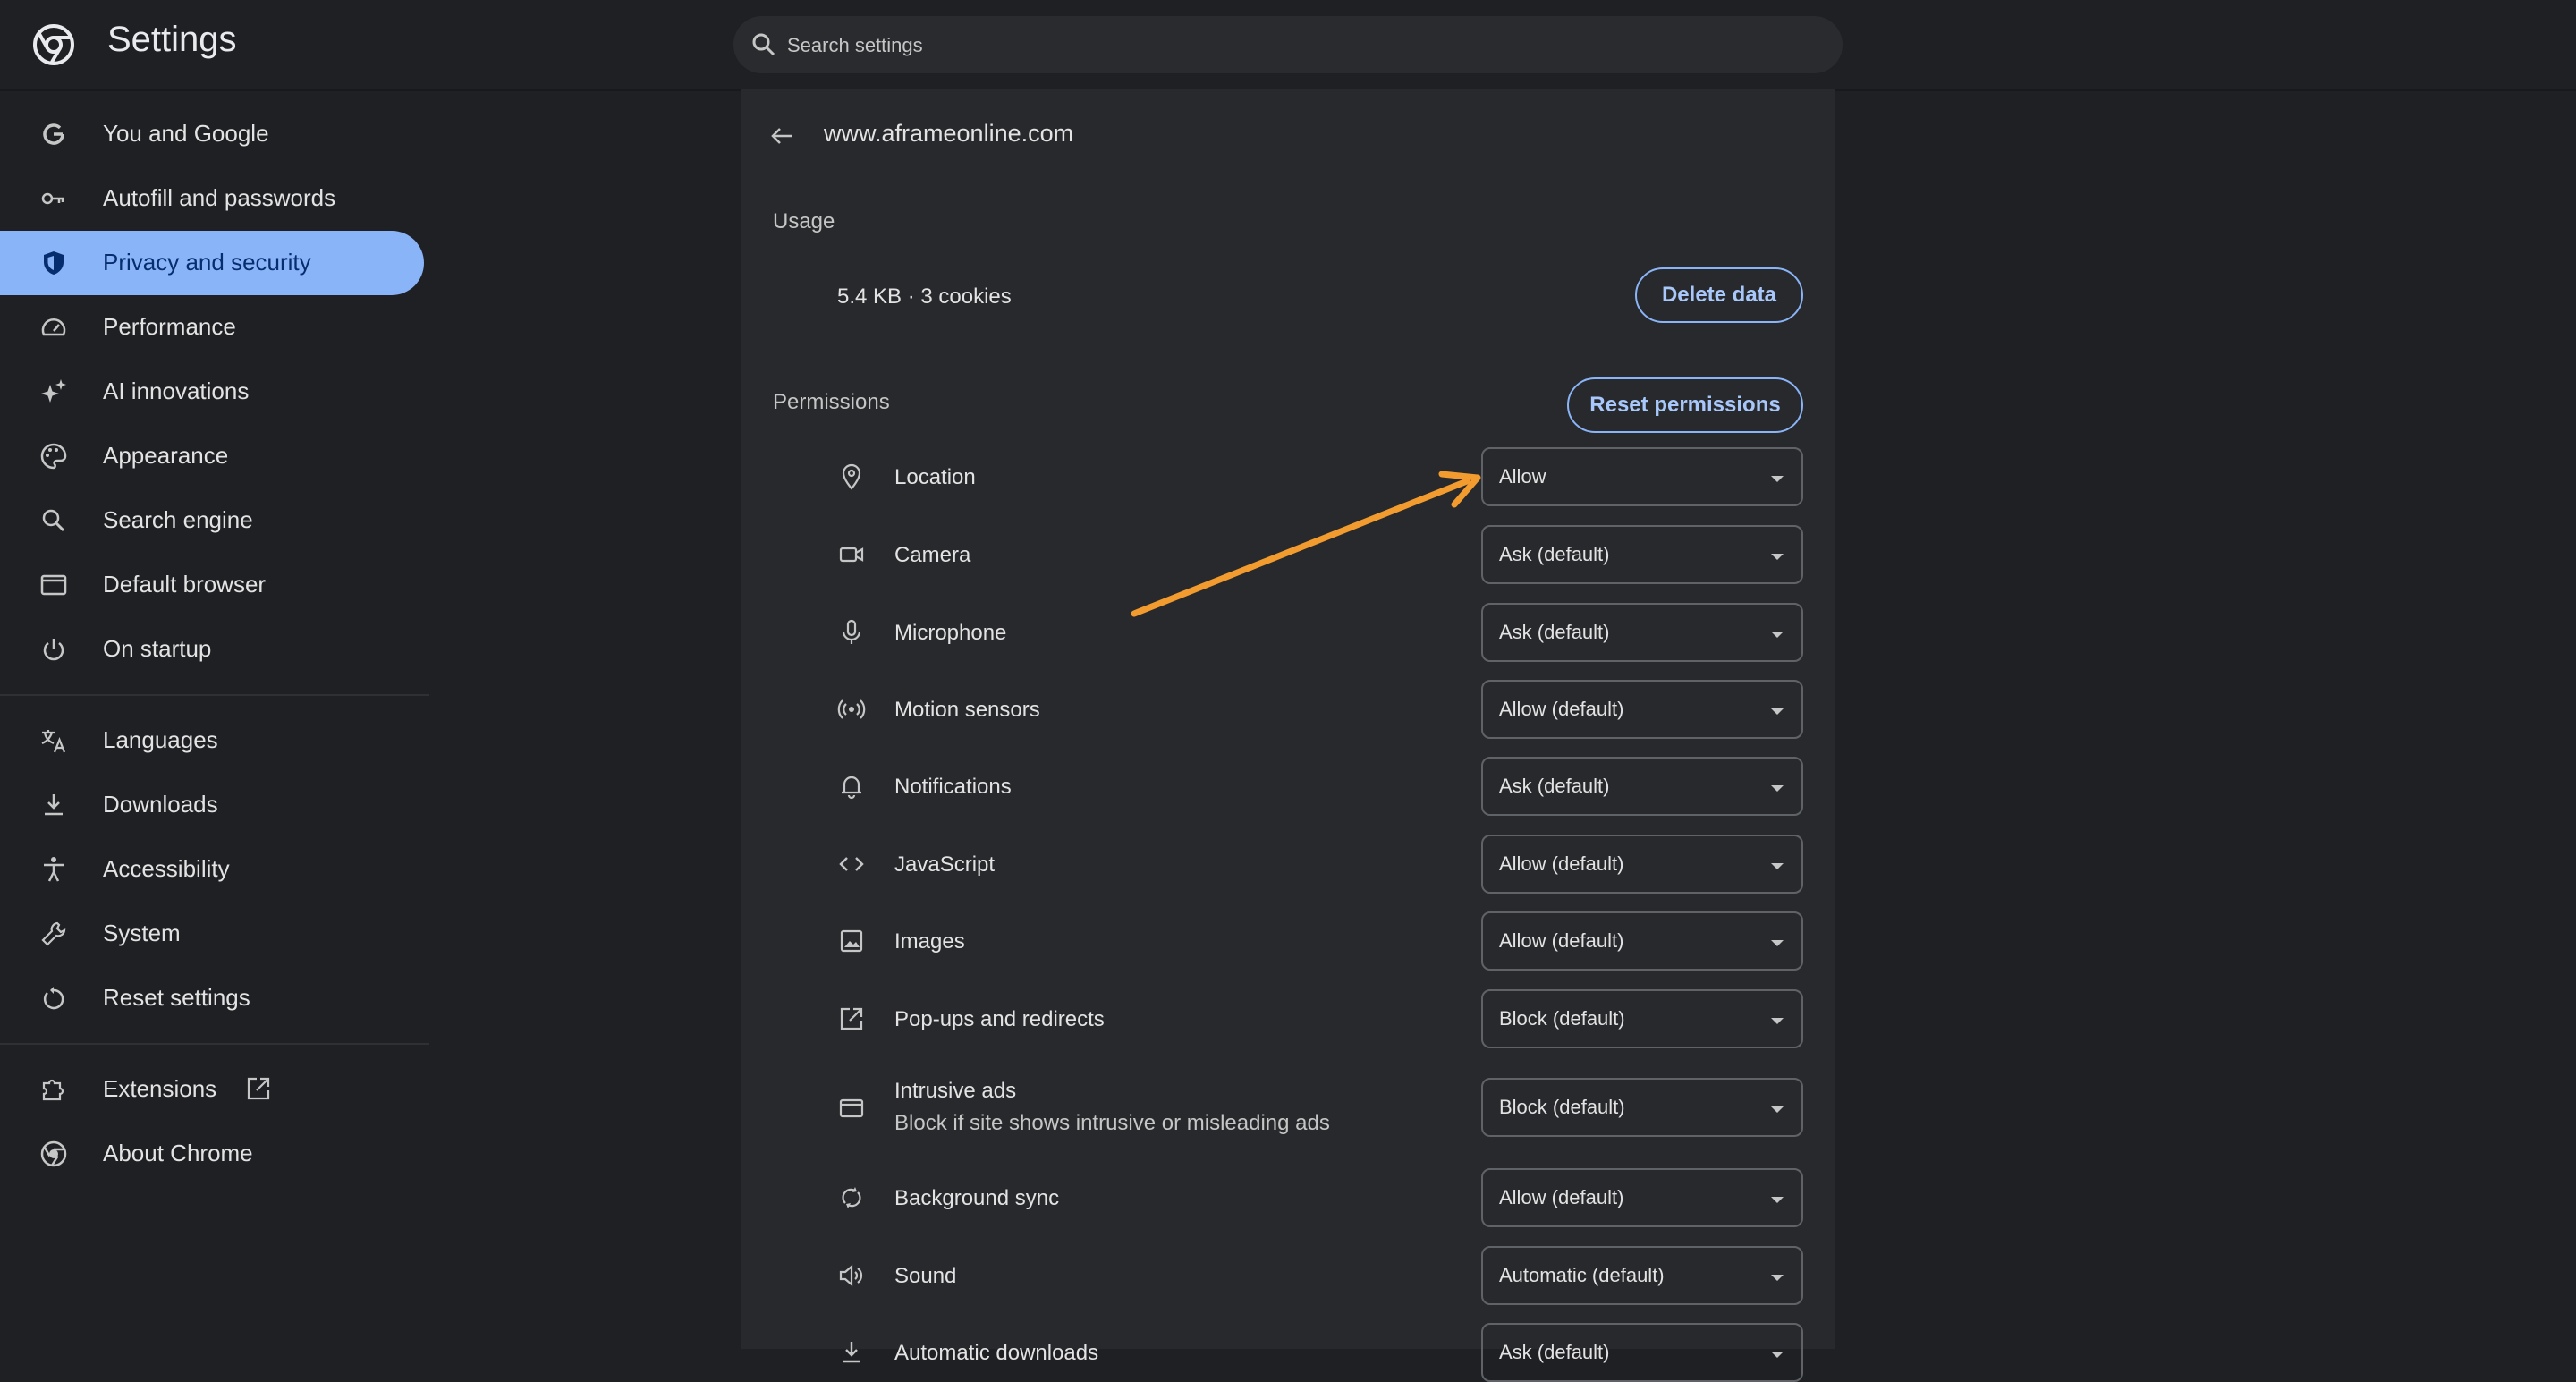 This screenshot has width=2576, height=1382. What do you see at coordinates (1642, 1352) in the screenshot?
I see `automatic-downloads-select: Ask (default)` at bounding box center [1642, 1352].